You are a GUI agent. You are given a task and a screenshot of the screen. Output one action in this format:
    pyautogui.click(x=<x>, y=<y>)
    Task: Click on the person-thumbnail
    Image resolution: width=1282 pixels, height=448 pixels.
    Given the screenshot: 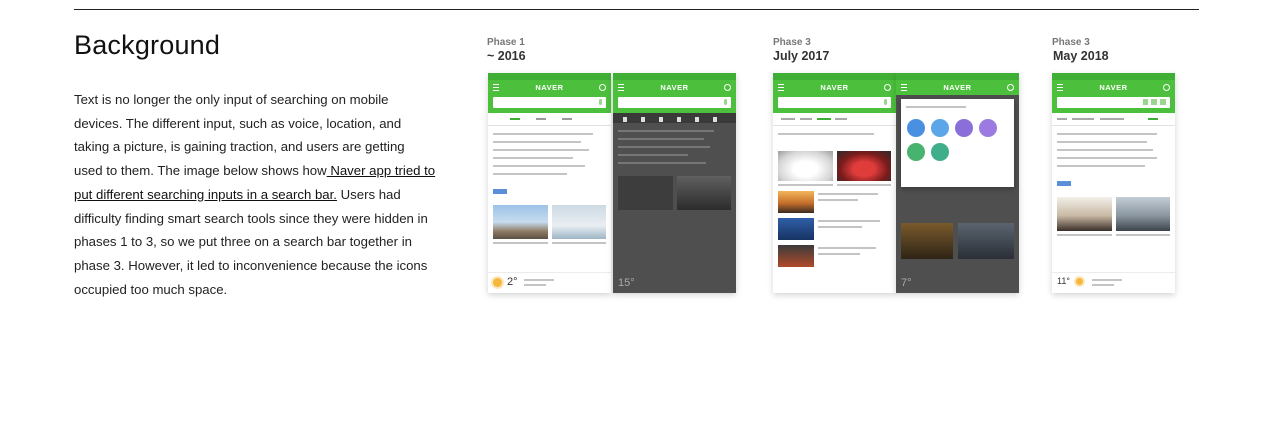 What is the action you would take?
    pyautogui.click(x=1084, y=214)
    